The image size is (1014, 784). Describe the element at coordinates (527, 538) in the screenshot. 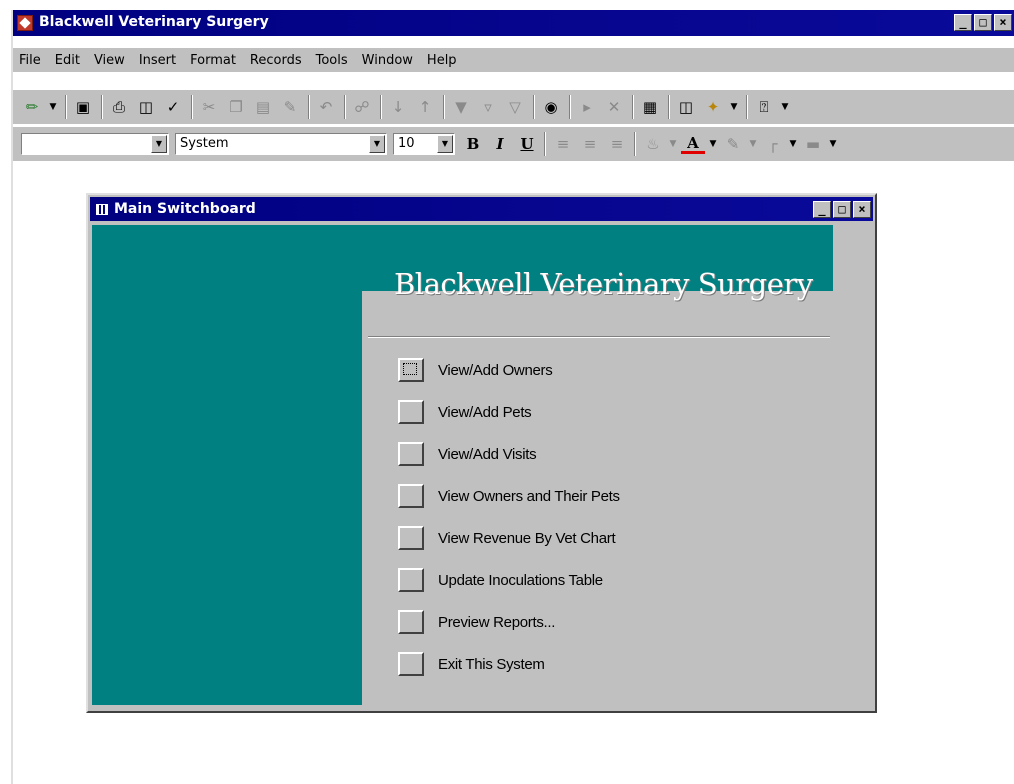

I see `switchboard-item-label: View Revenue By Vet Chart` at that location.